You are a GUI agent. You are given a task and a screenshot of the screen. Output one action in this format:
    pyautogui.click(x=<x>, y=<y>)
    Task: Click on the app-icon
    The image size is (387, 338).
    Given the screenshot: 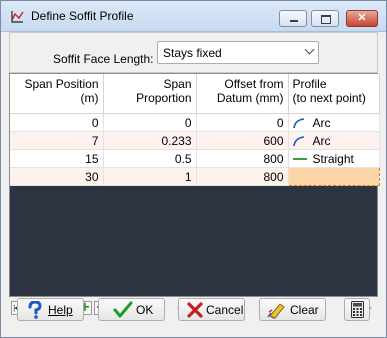 What is the action you would take?
    pyautogui.click(x=17, y=17)
    